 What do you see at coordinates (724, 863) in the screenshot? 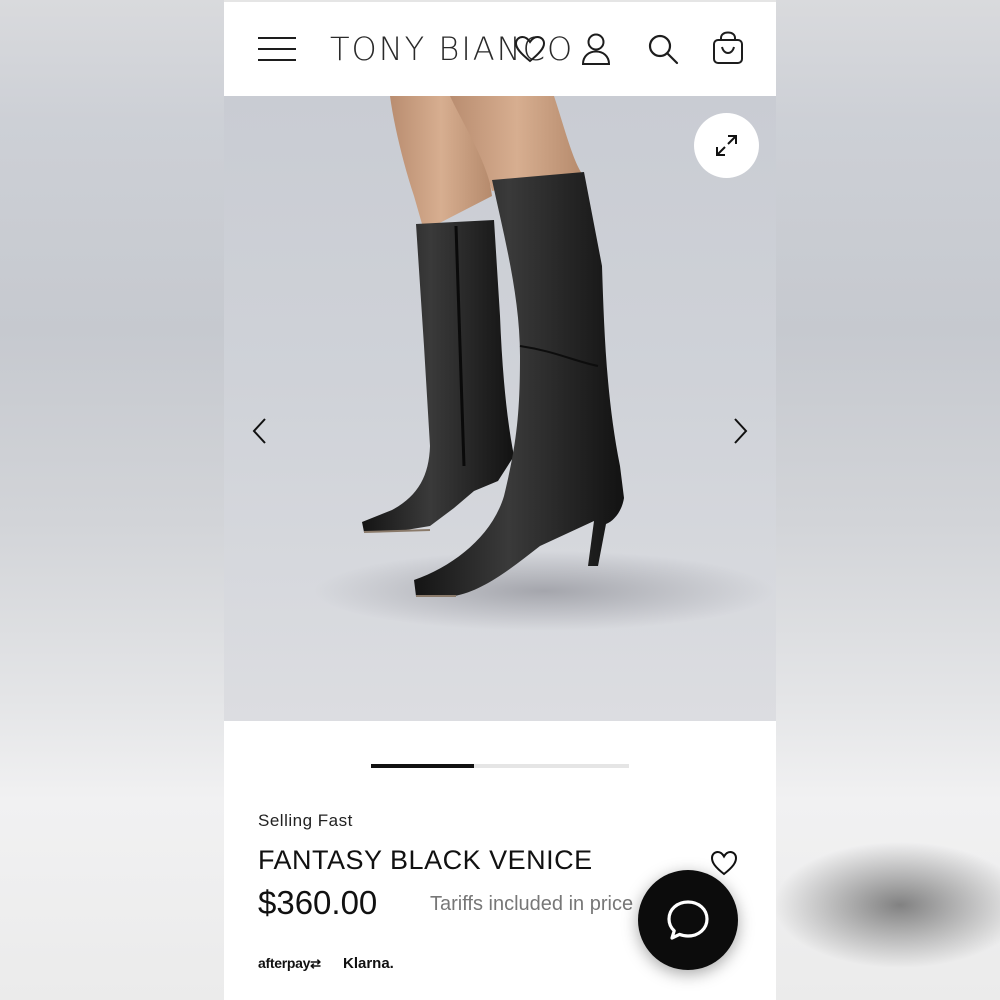
I see `add-to-wishlist-heart-icon` at bounding box center [724, 863].